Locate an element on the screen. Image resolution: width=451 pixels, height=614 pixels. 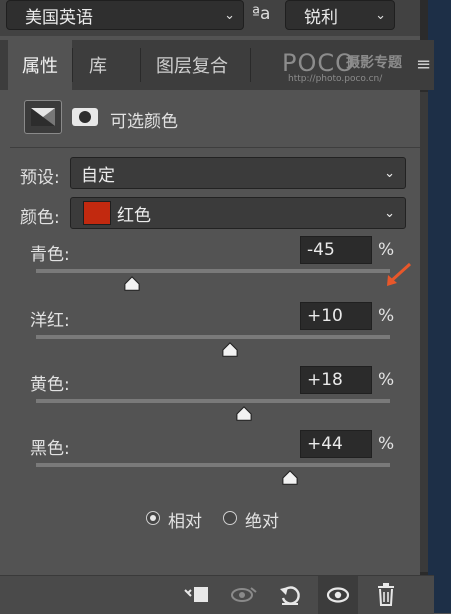
eye-icon is located at coordinates (338, 595).